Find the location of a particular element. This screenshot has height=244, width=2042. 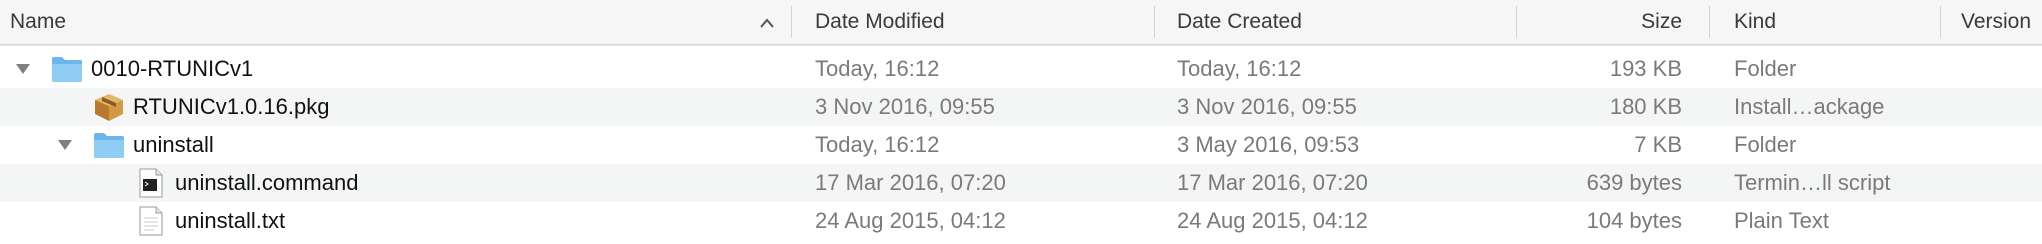

date-modified: 3 Nov 2016, 09:55 is located at coordinates (905, 106).